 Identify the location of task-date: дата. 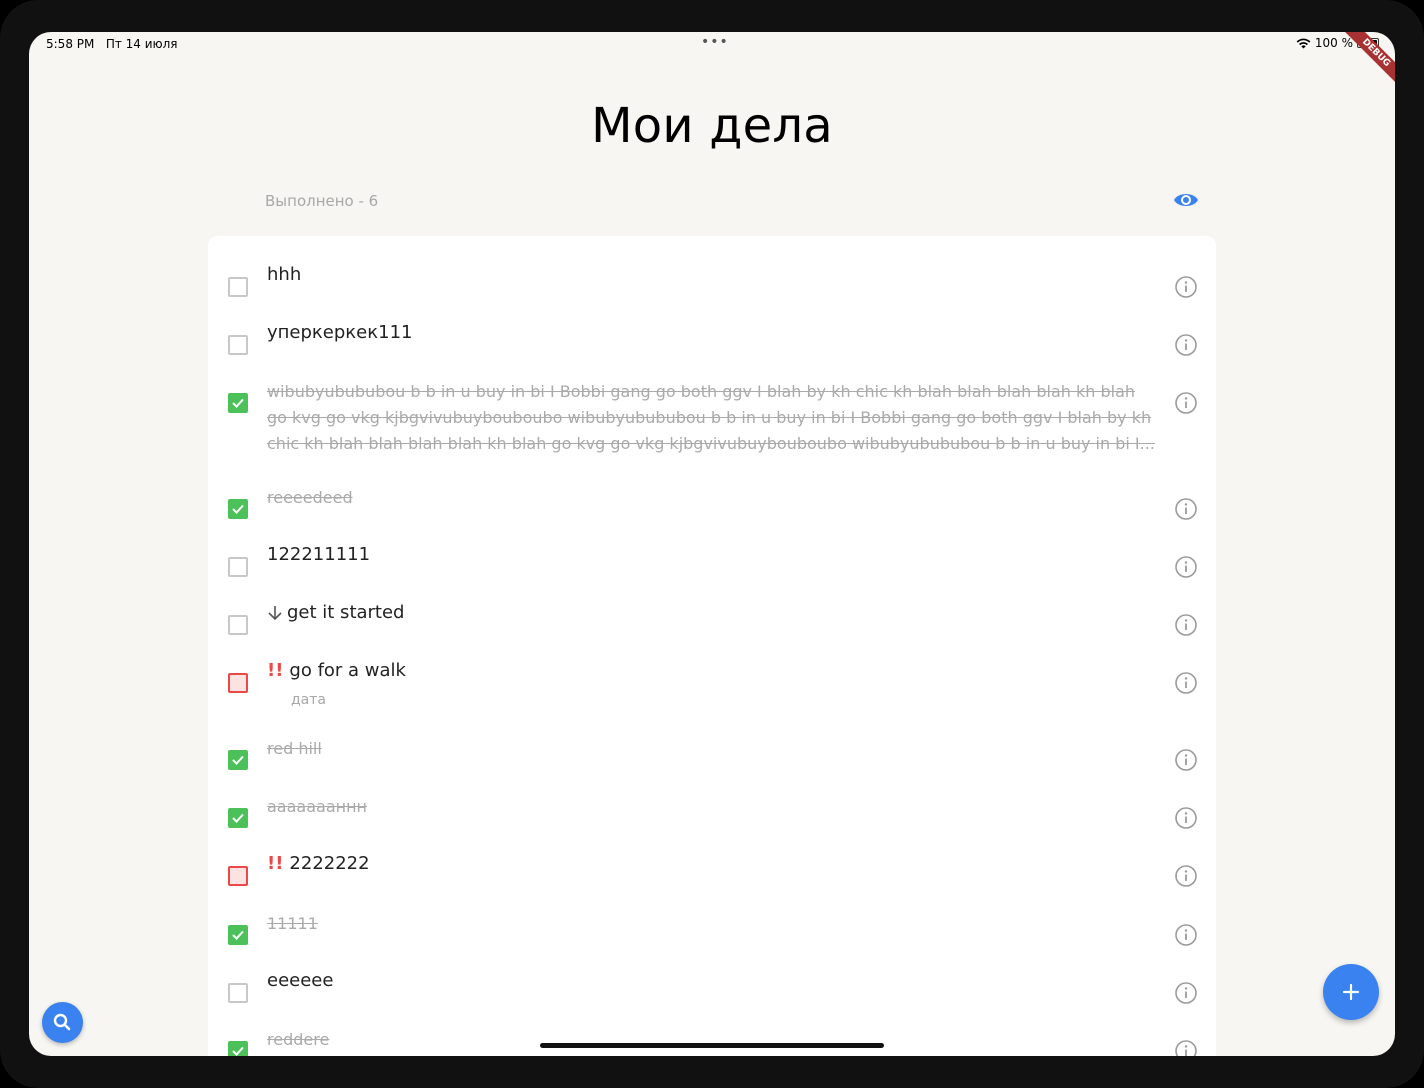
(308, 700).